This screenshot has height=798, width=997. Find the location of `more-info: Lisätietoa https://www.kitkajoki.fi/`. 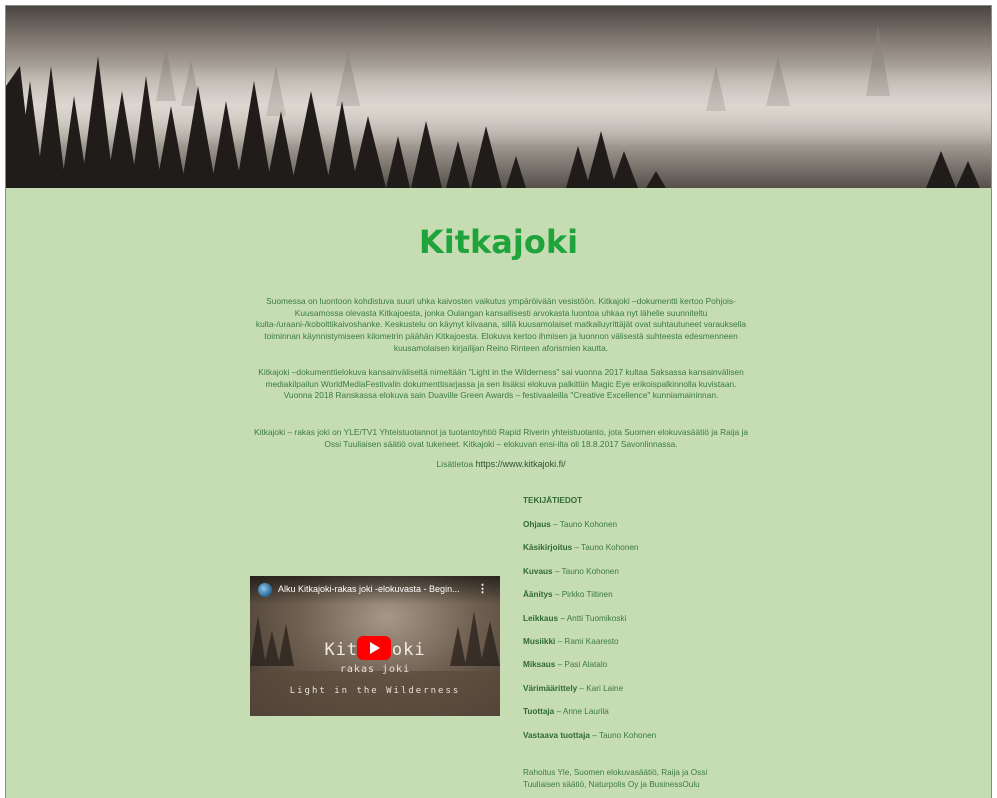

more-info: Lisätietoa https://www.kitkajoki.fi/ is located at coordinates (501, 464).